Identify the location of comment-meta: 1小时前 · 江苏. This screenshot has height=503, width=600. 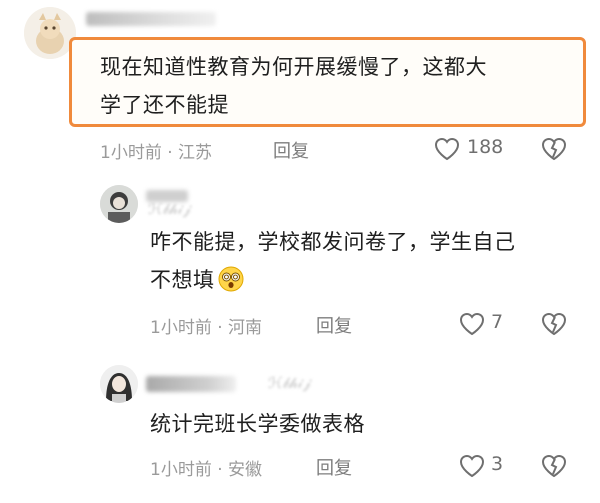
(156, 150).